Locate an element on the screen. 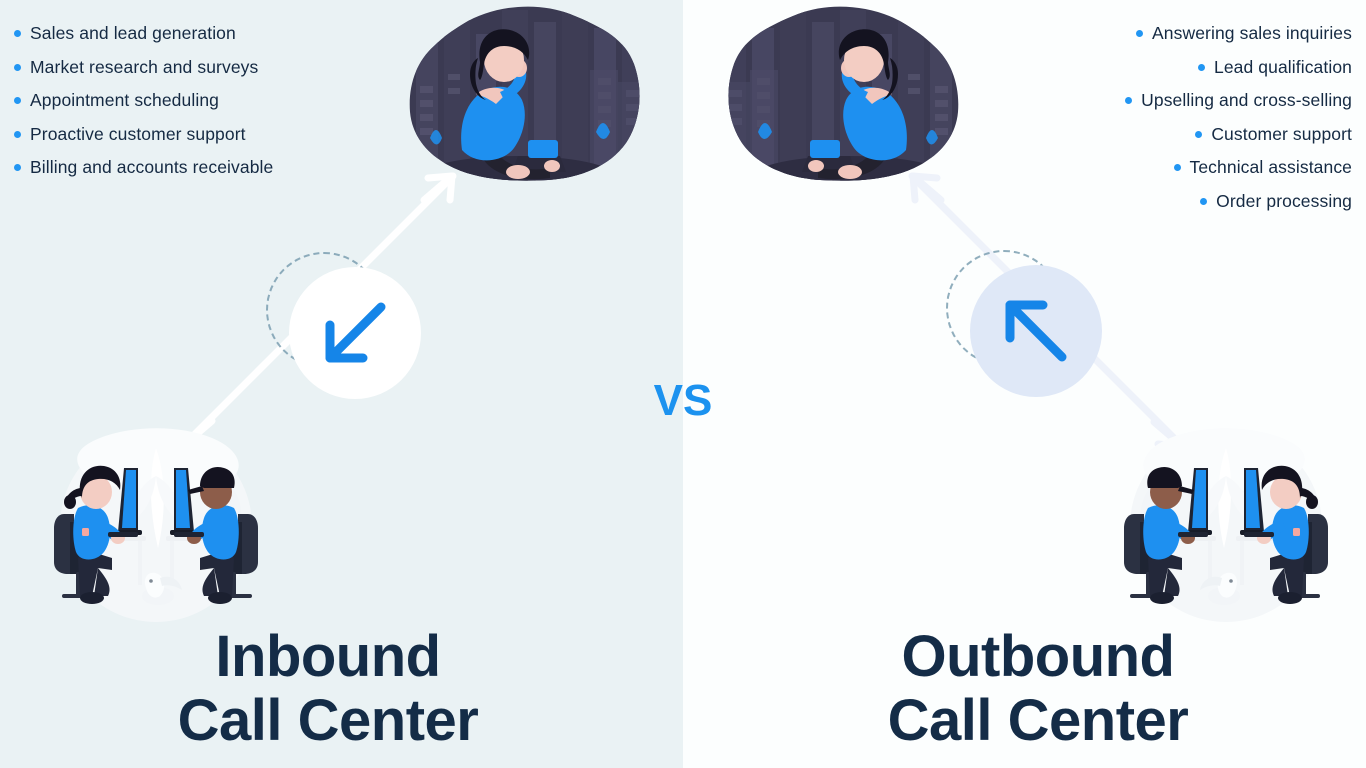 The height and width of the screenshot is (768, 1366). list-item: Answering sales inquiries is located at coordinates (1142, 33).